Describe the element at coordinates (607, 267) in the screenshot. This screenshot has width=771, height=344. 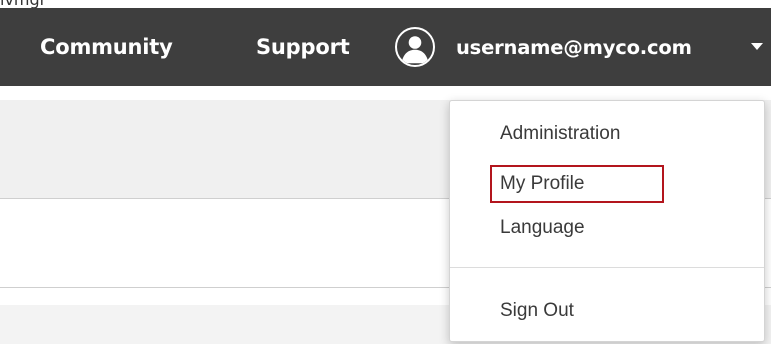
I see `menu-divider` at that location.